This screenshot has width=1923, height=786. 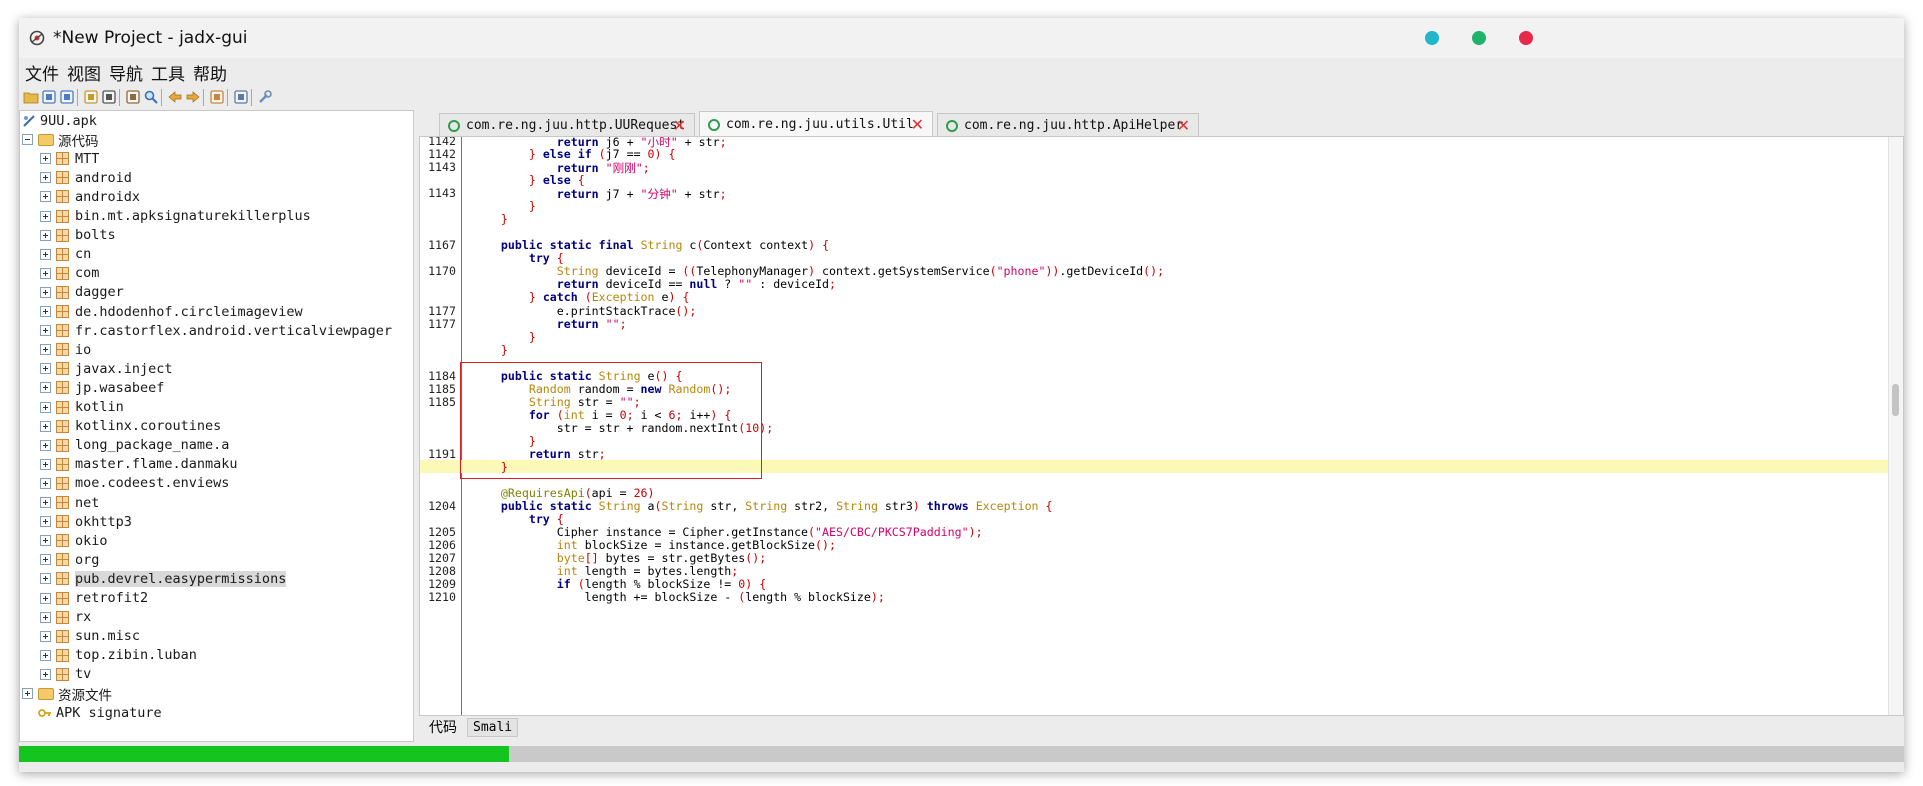 What do you see at coordinates (65, 349) in the screenshot?
I see `tree-package-item: io` at bounding box center [65, 349].